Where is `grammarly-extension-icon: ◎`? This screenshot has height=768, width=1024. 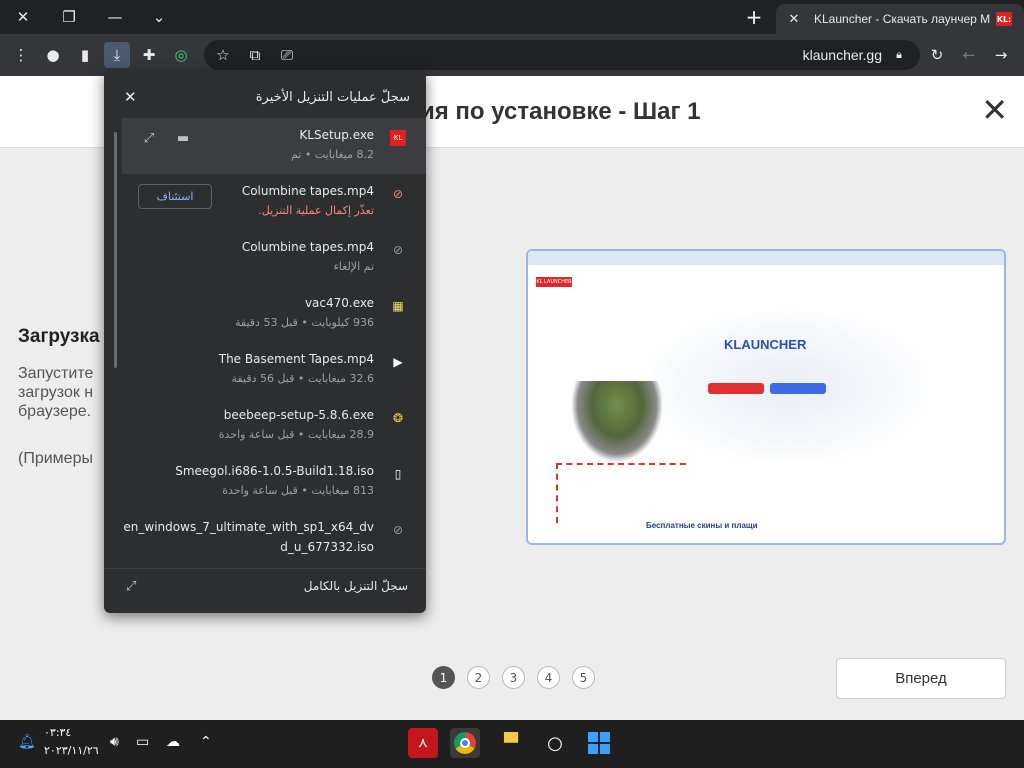 grammarly-extension-icon: ◎ is located at coordinates (181, 55).